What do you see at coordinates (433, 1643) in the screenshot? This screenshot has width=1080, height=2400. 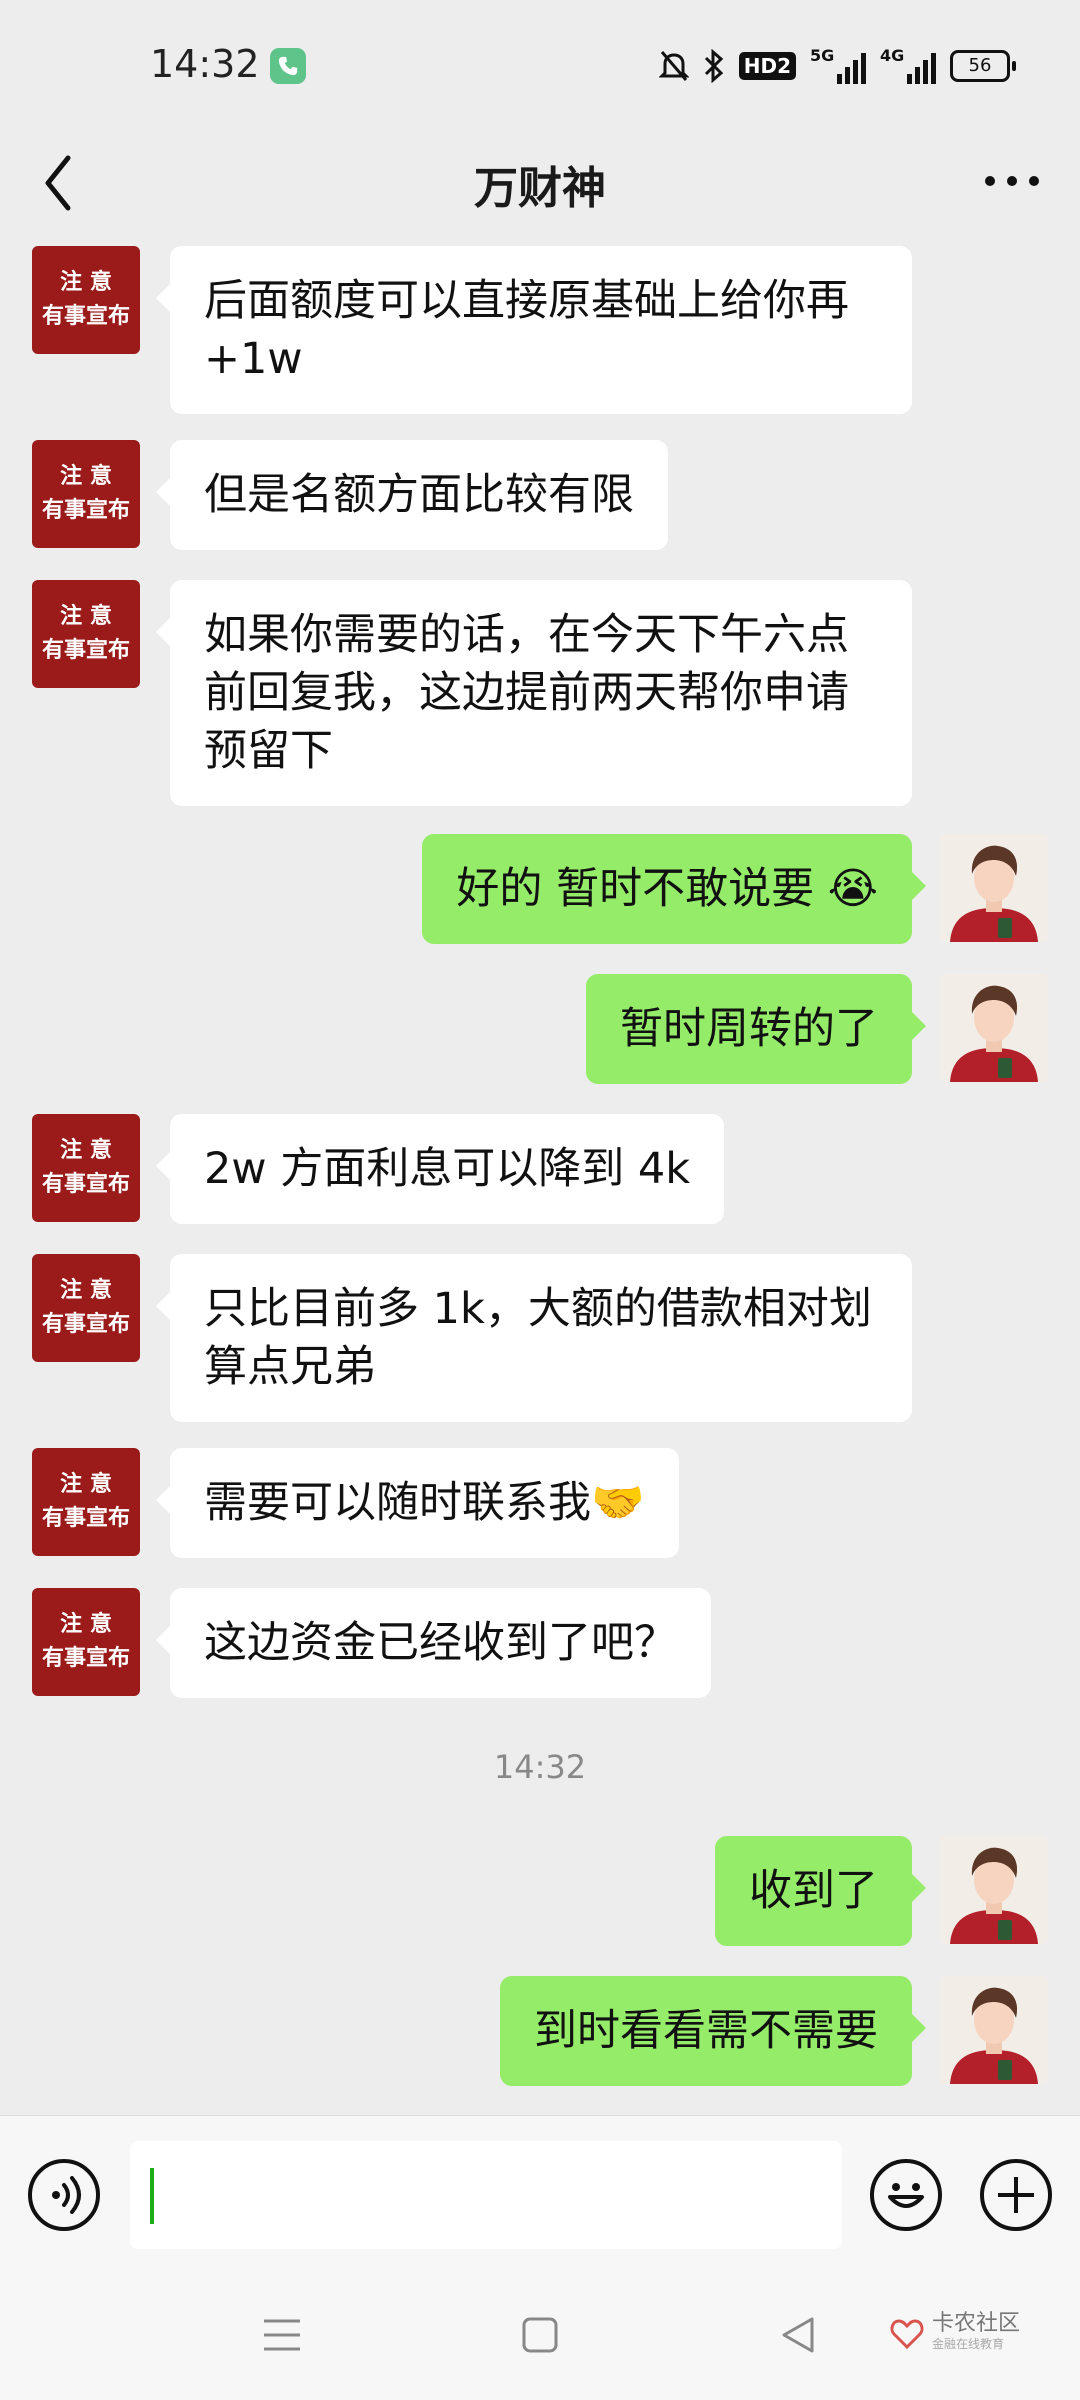 I see `message-bubble-received: 这边资金已经收到了吧？` at bounding box center [433, 1643].